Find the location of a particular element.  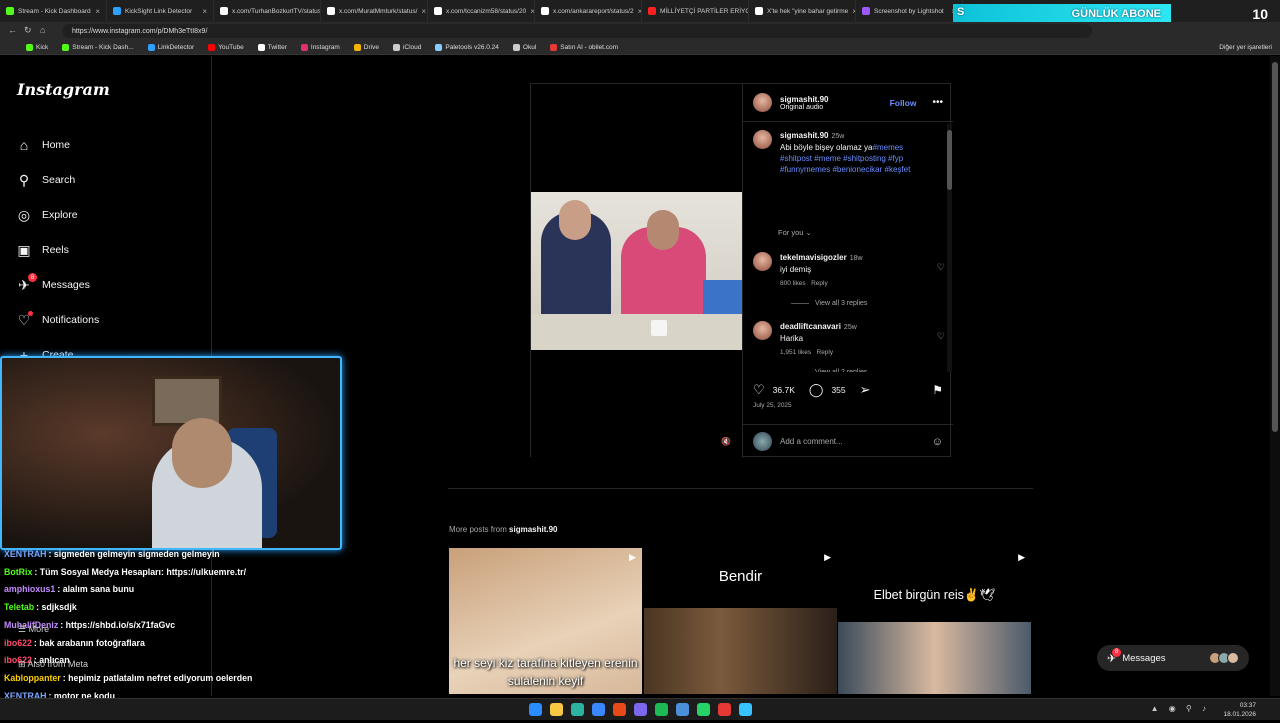

chat-username: BotRix is located at coordinates (18, 572).